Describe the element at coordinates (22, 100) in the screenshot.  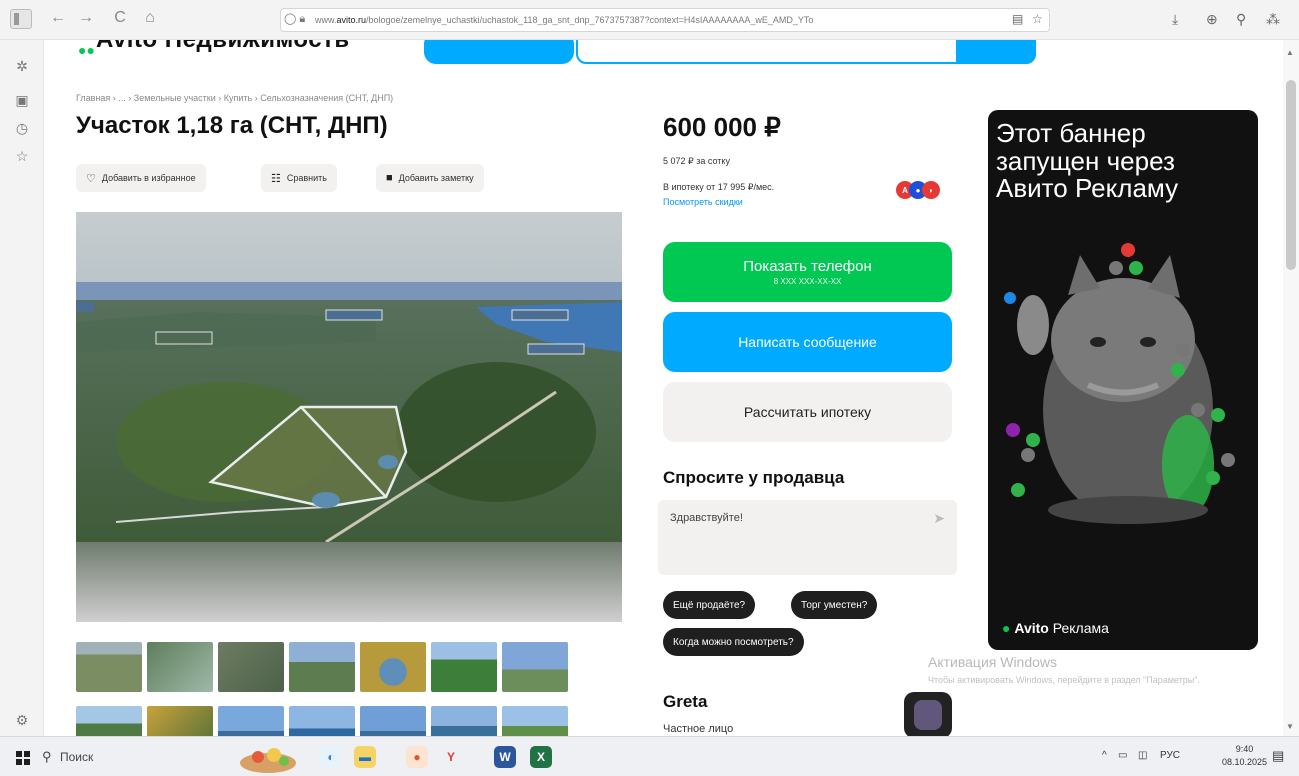
I see `bookmarks-icon: ▣` at that location.